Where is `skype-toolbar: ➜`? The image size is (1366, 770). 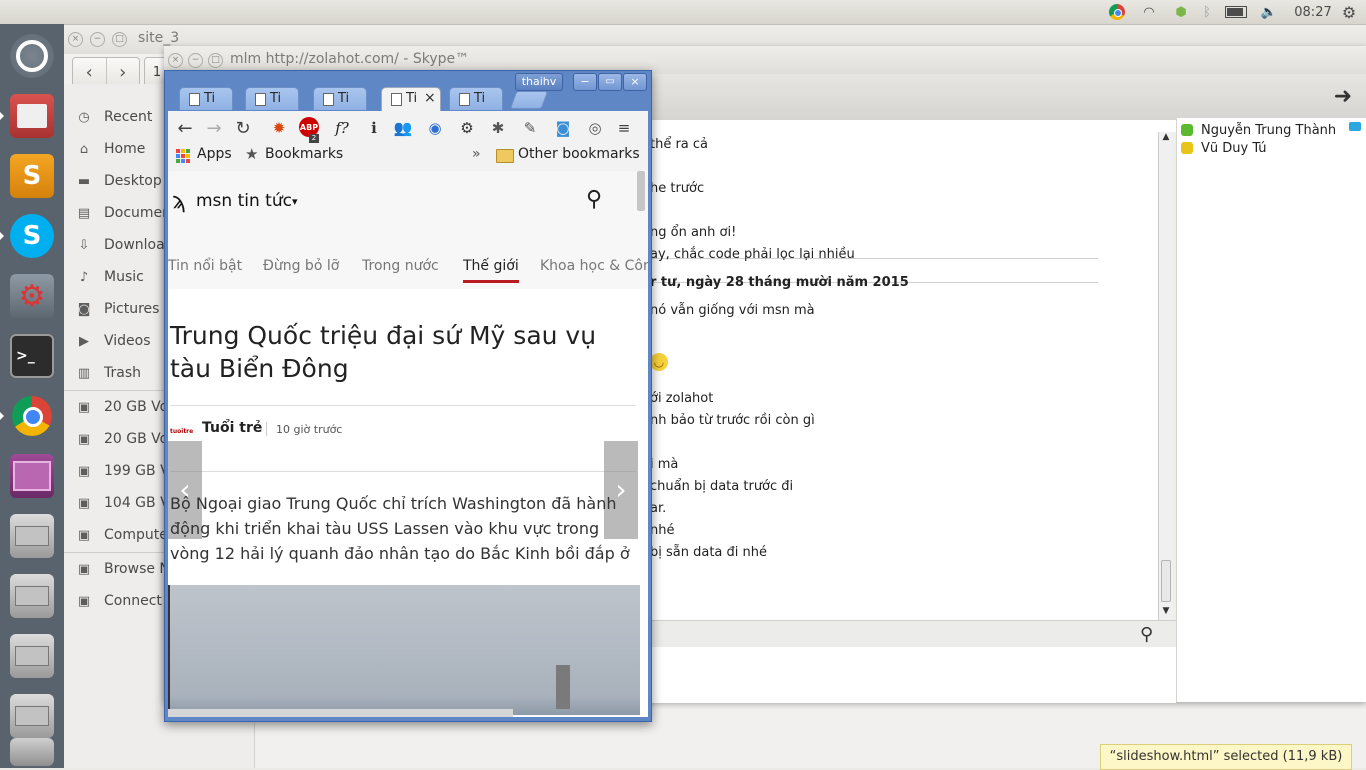
skype-toolbar: ➜ is located at coordinates (1008, 97).